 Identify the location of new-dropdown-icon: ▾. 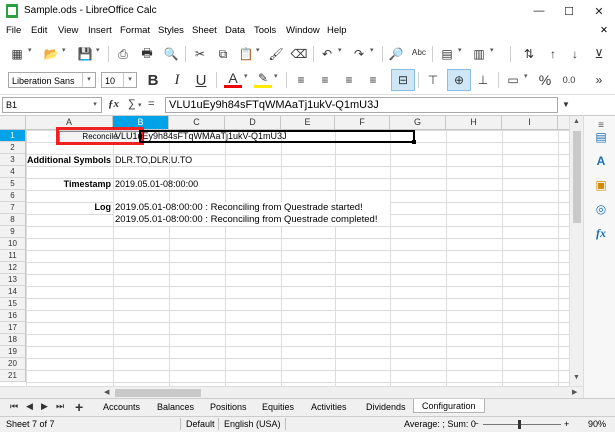
(32, 50).